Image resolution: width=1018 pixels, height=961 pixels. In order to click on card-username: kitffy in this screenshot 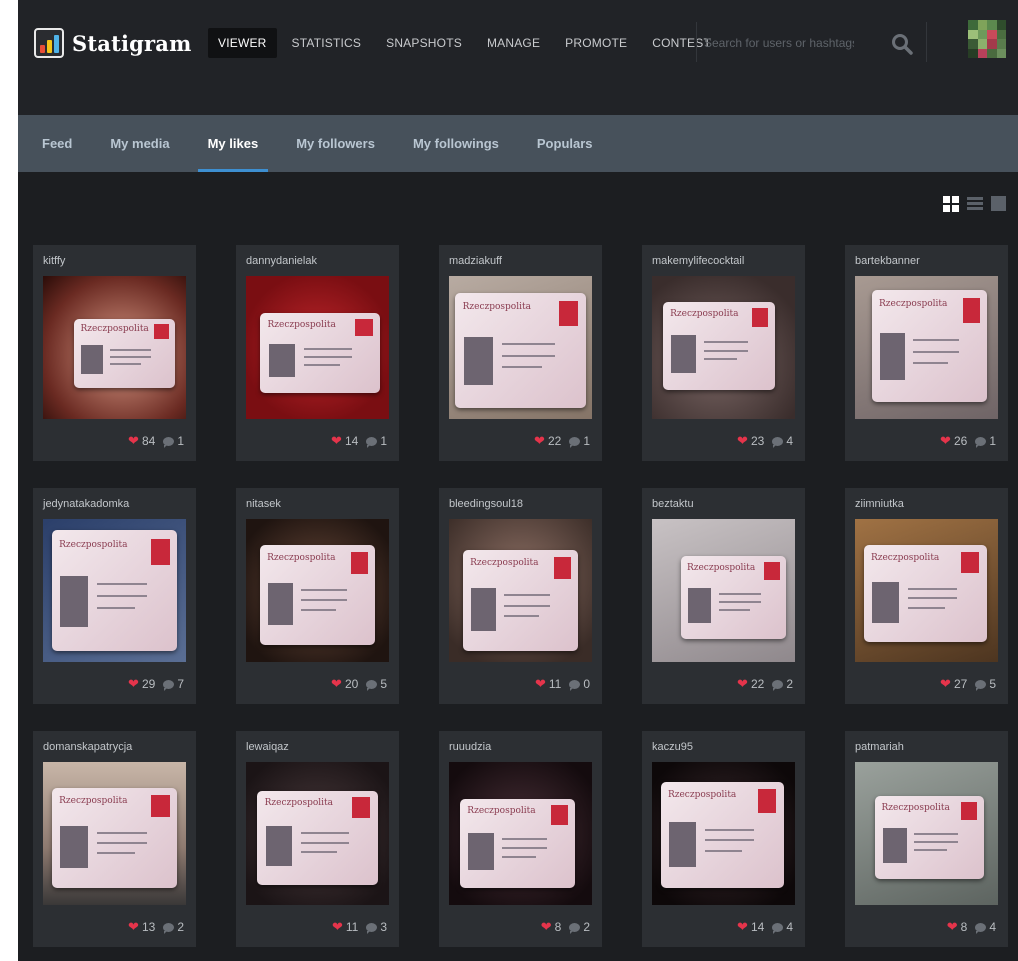, I will do `click(54, 261)`.